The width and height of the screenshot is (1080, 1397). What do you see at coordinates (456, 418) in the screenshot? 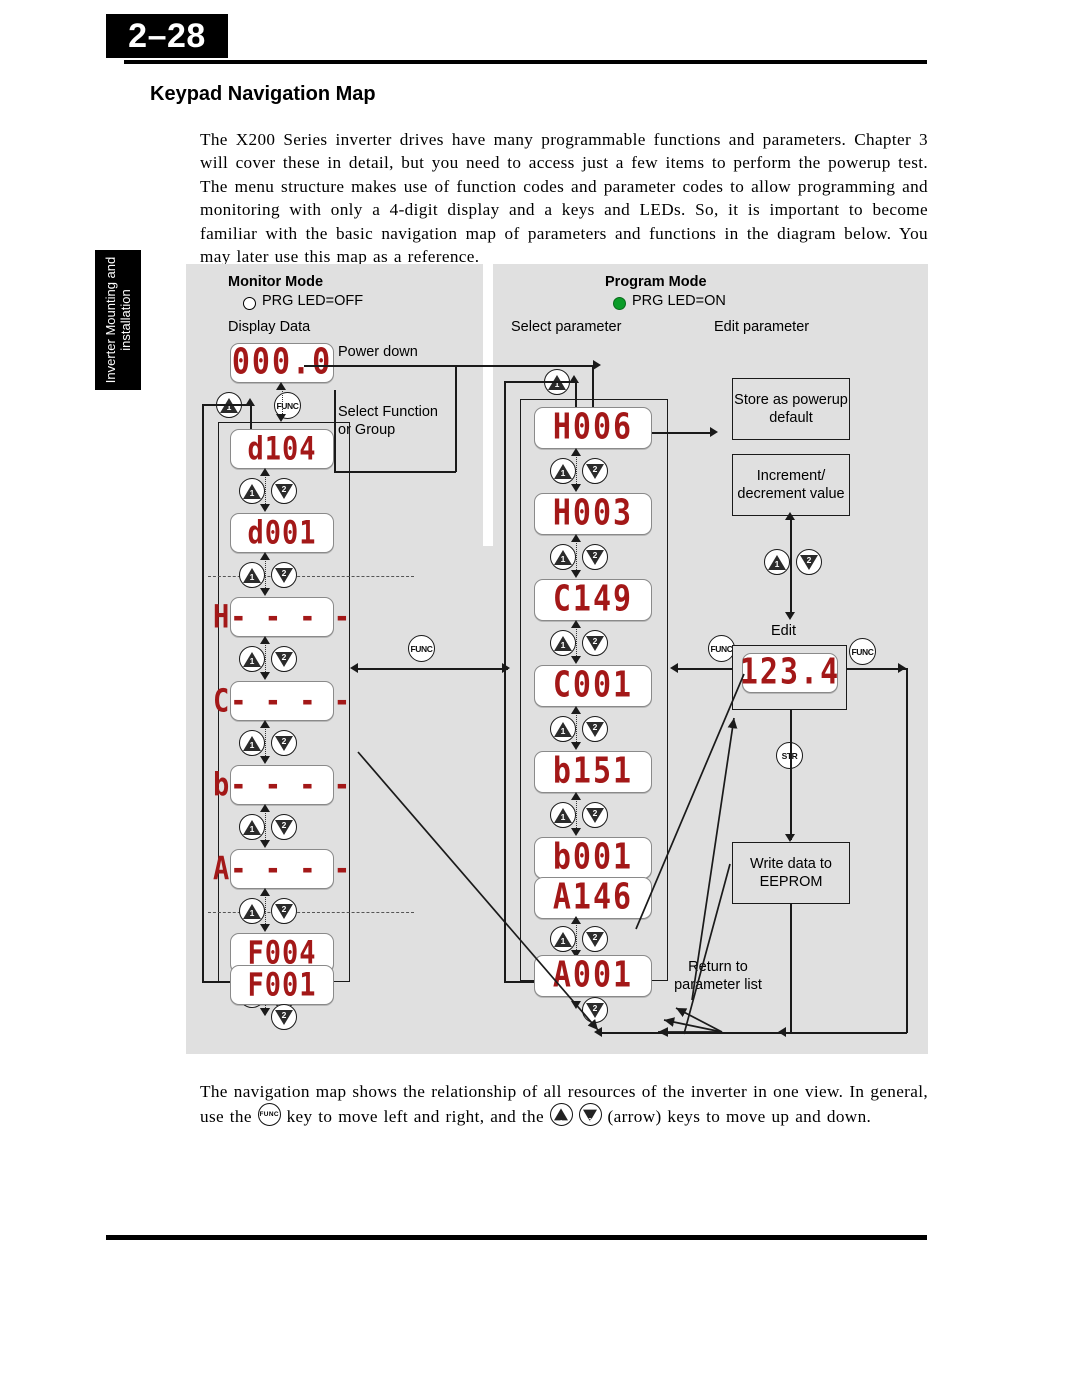
I see `selectbox-line-v-right` at bounding box center [456, 418].